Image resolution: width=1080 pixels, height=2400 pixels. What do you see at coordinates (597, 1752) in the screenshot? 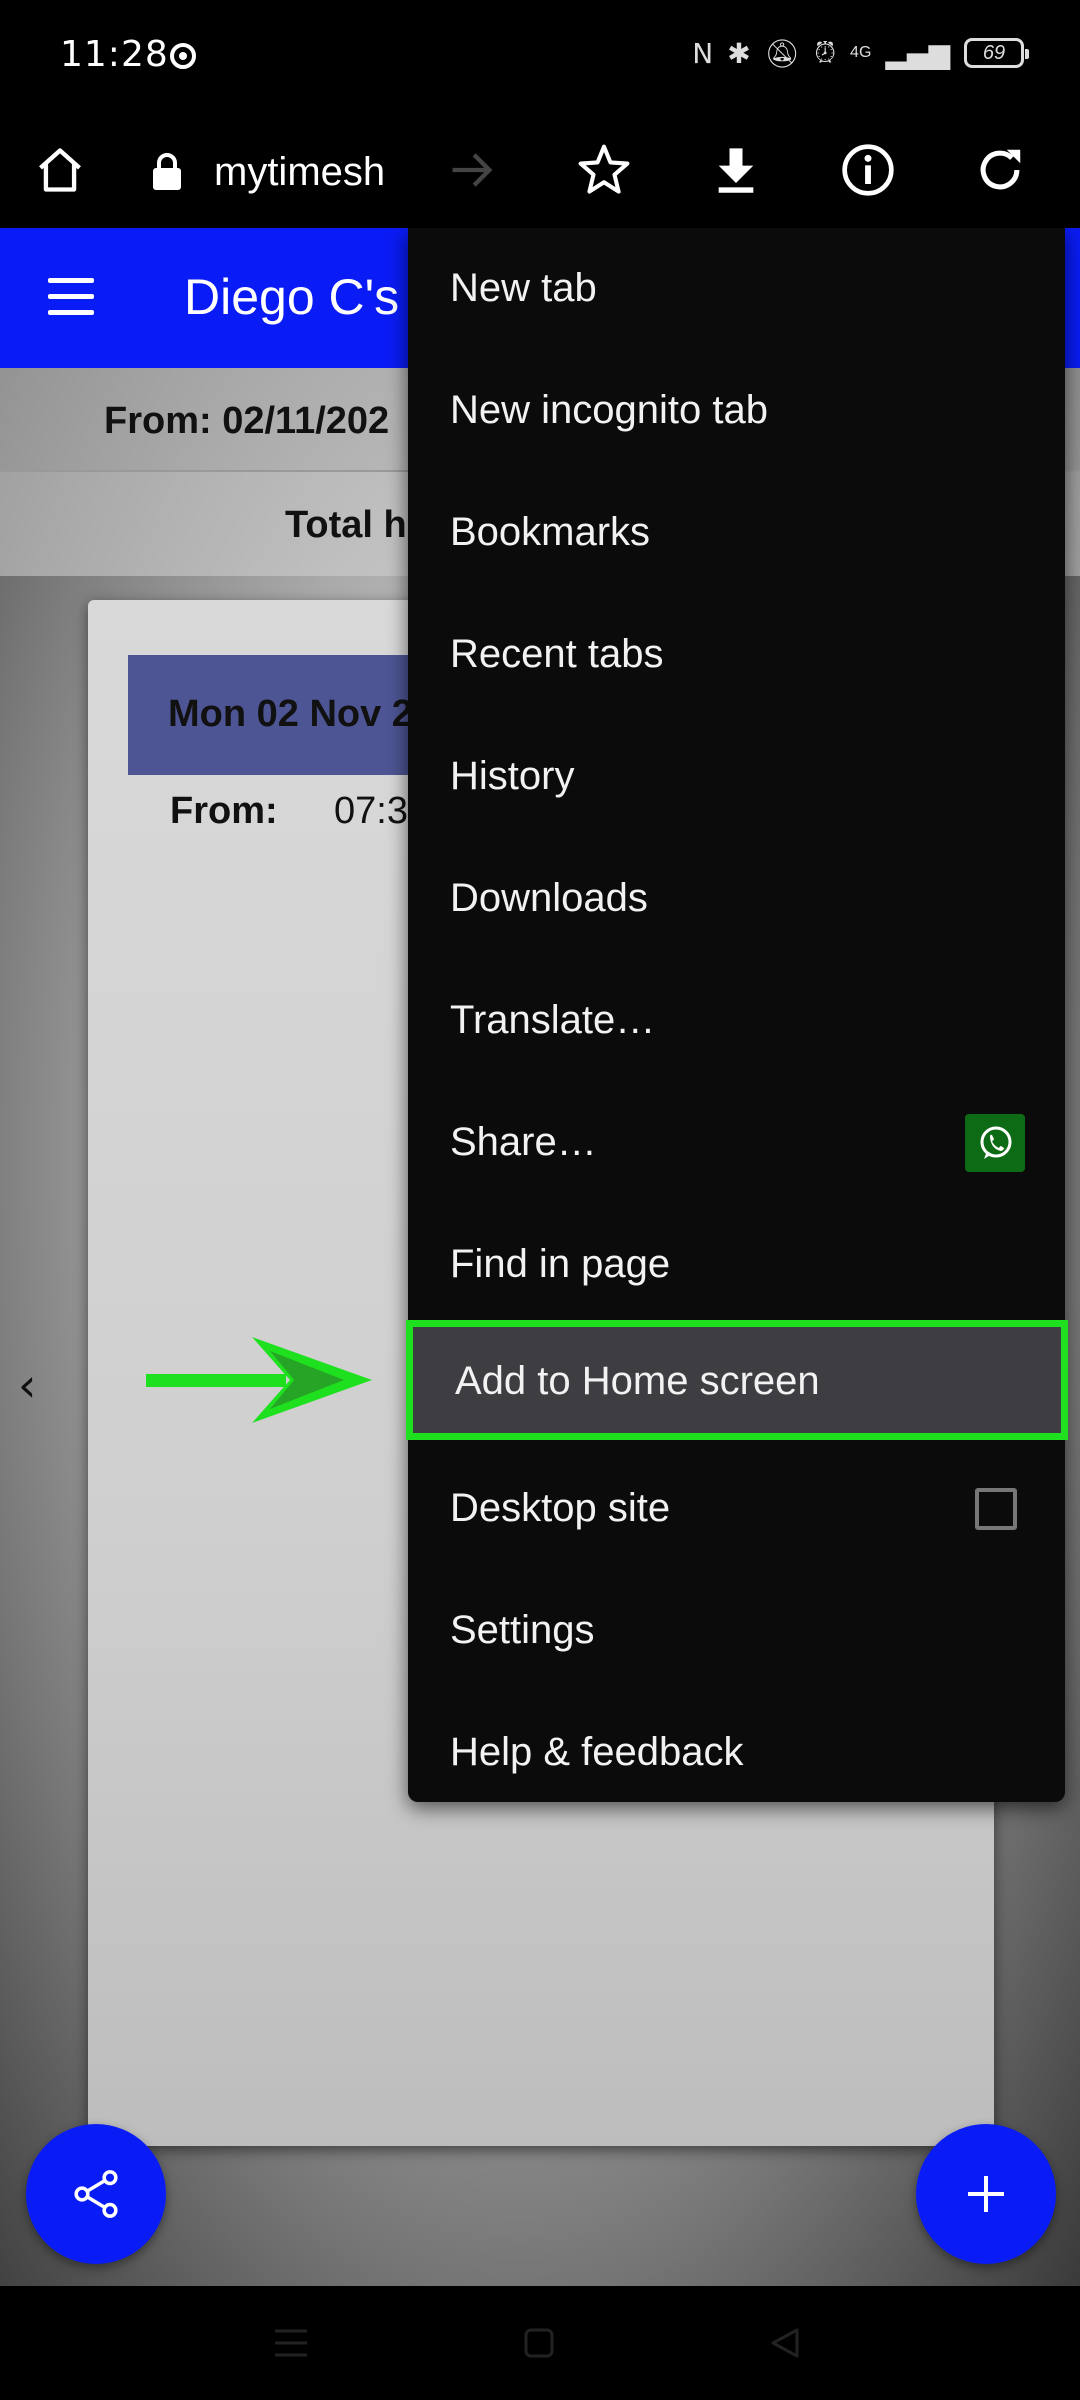
I see `menu-item-label: Help & feedback` at bounding box center [597, 1752].